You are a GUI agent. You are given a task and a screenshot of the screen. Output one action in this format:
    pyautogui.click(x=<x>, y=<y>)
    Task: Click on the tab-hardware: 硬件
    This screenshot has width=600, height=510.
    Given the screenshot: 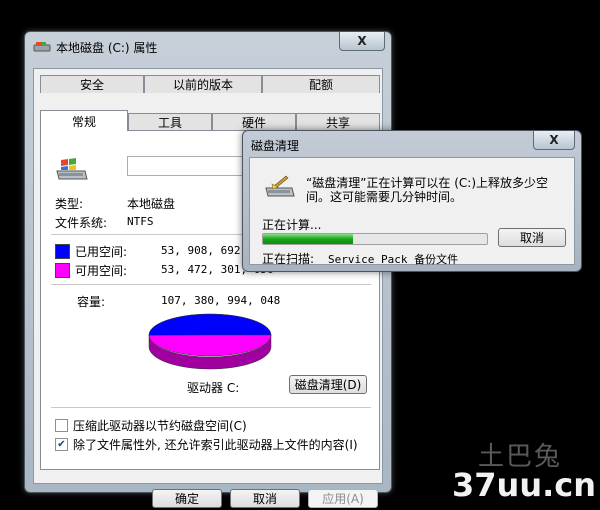 What is the action you would take?
    pyautogui.click(x=254, y=122)
    